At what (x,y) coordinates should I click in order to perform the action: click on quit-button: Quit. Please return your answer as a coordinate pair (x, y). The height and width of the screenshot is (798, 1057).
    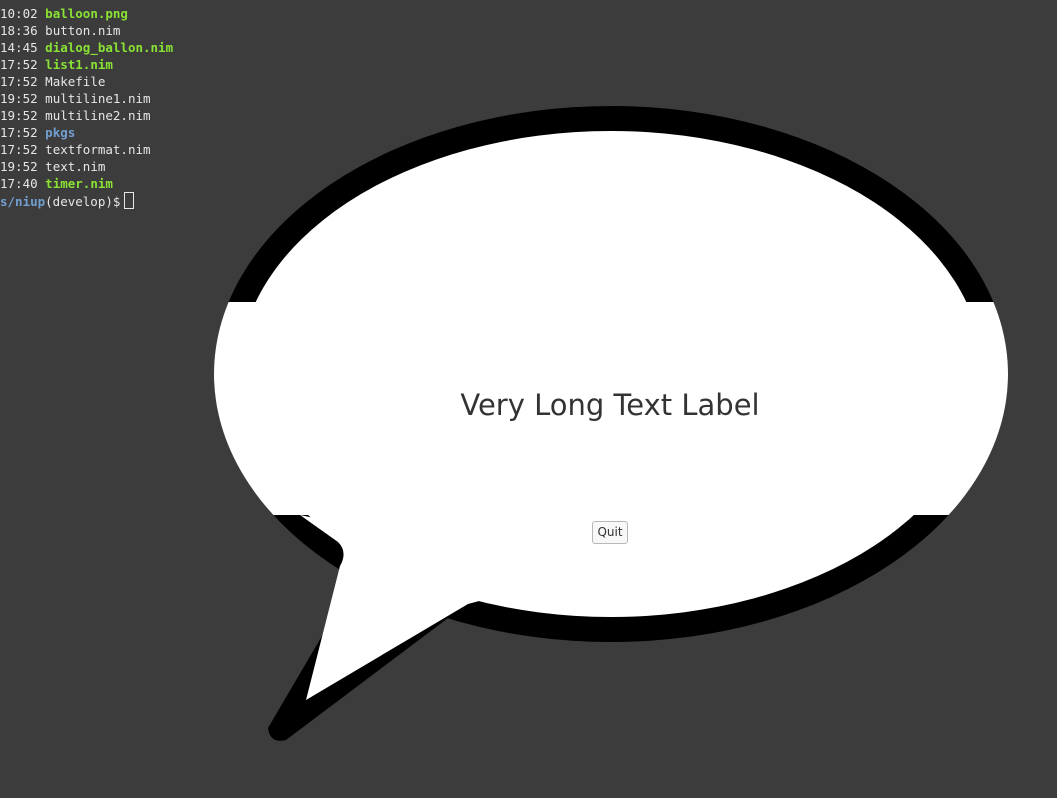
    Looking at the image, I should click on (610, 532).